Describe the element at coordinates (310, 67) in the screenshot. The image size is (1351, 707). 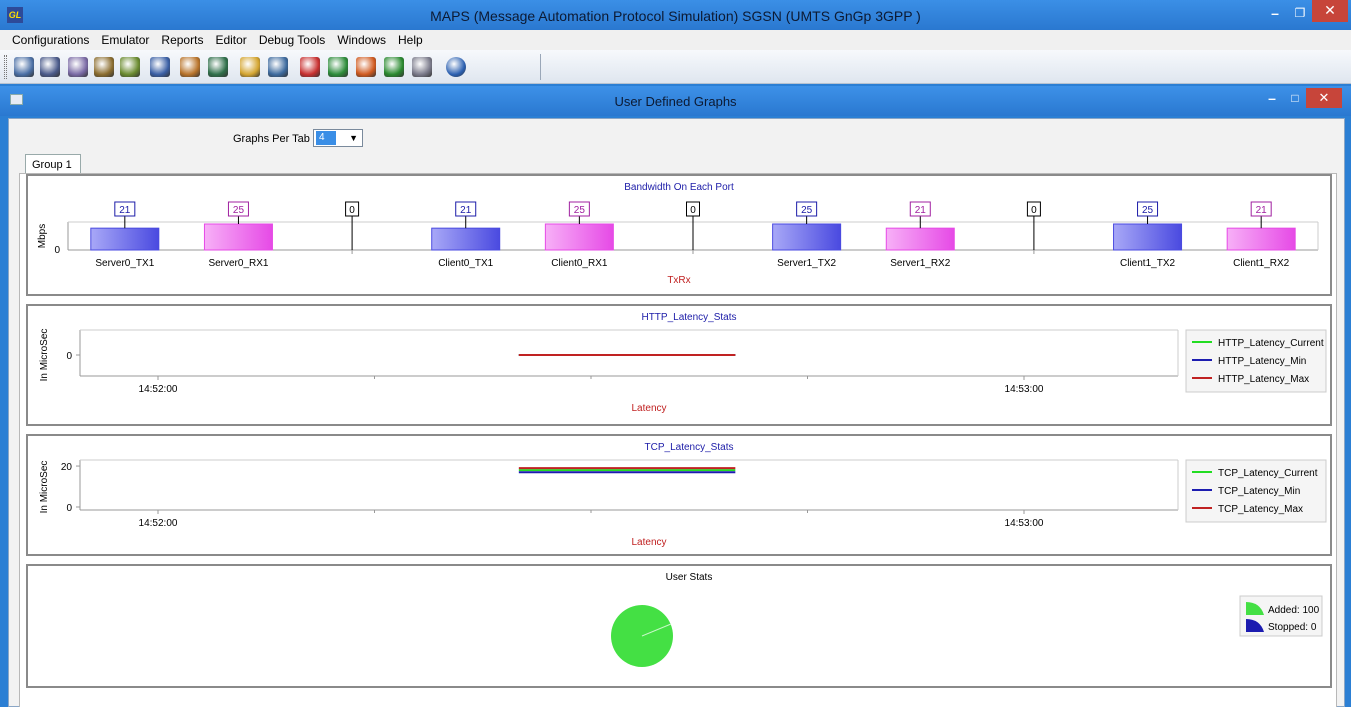
I see `stop-icon` at that location.